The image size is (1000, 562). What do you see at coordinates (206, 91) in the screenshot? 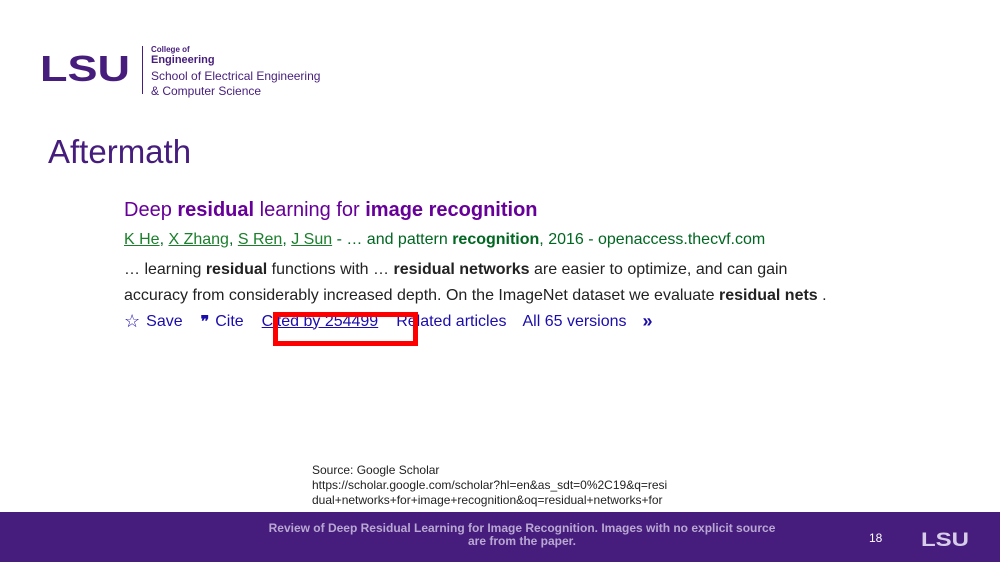
I see `school-line-2: & Computer Science` at bounding box center [206, 91].